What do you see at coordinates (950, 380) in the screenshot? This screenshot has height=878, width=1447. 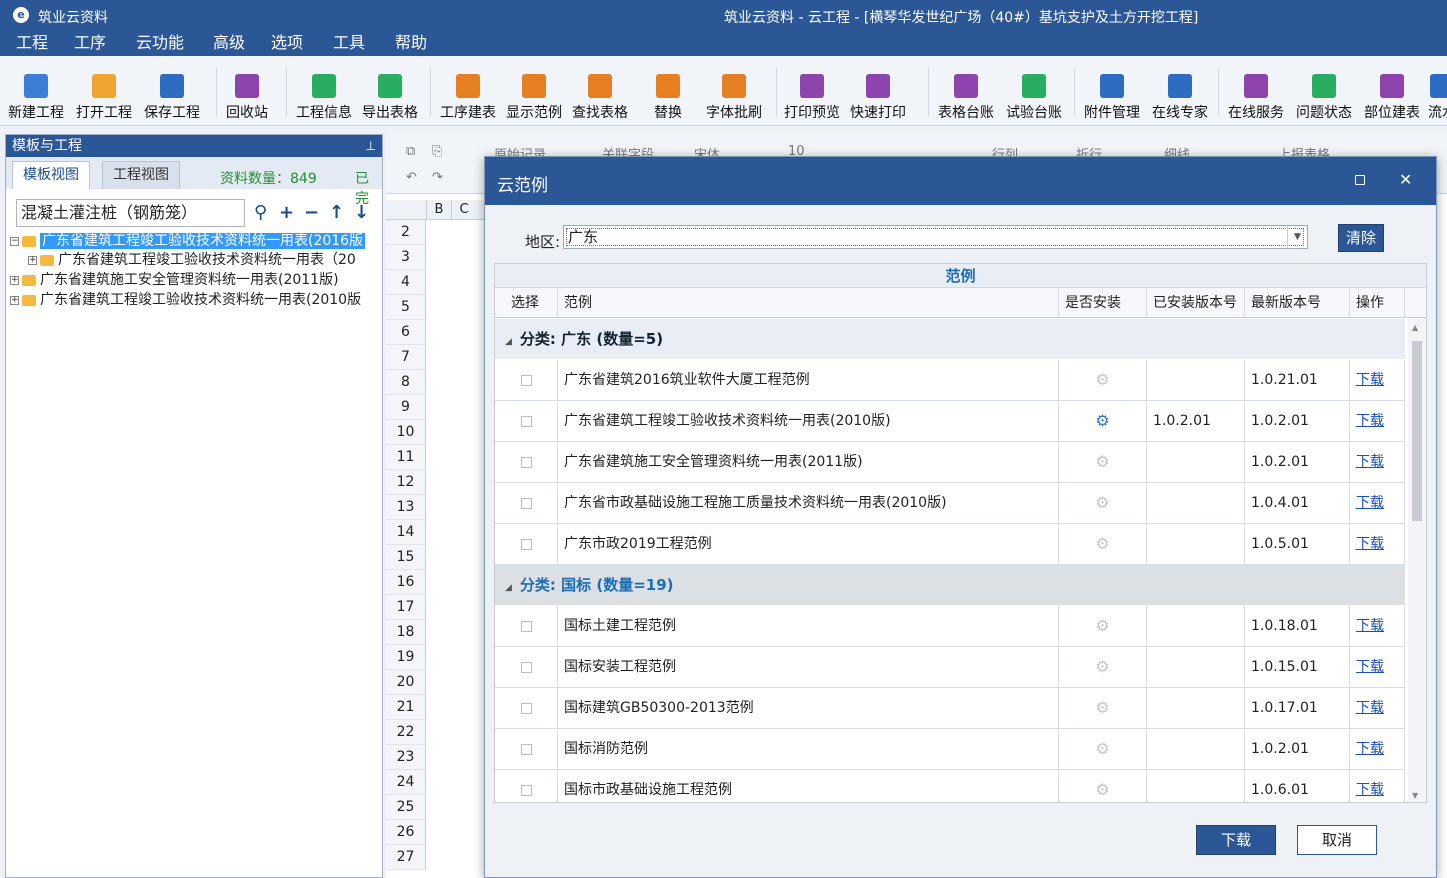 I see `table-row: 广东省建筑2016筑业软件大厦工程范例 ⚙ 1.0.21.01 下载` at bounding box center [950, 380].